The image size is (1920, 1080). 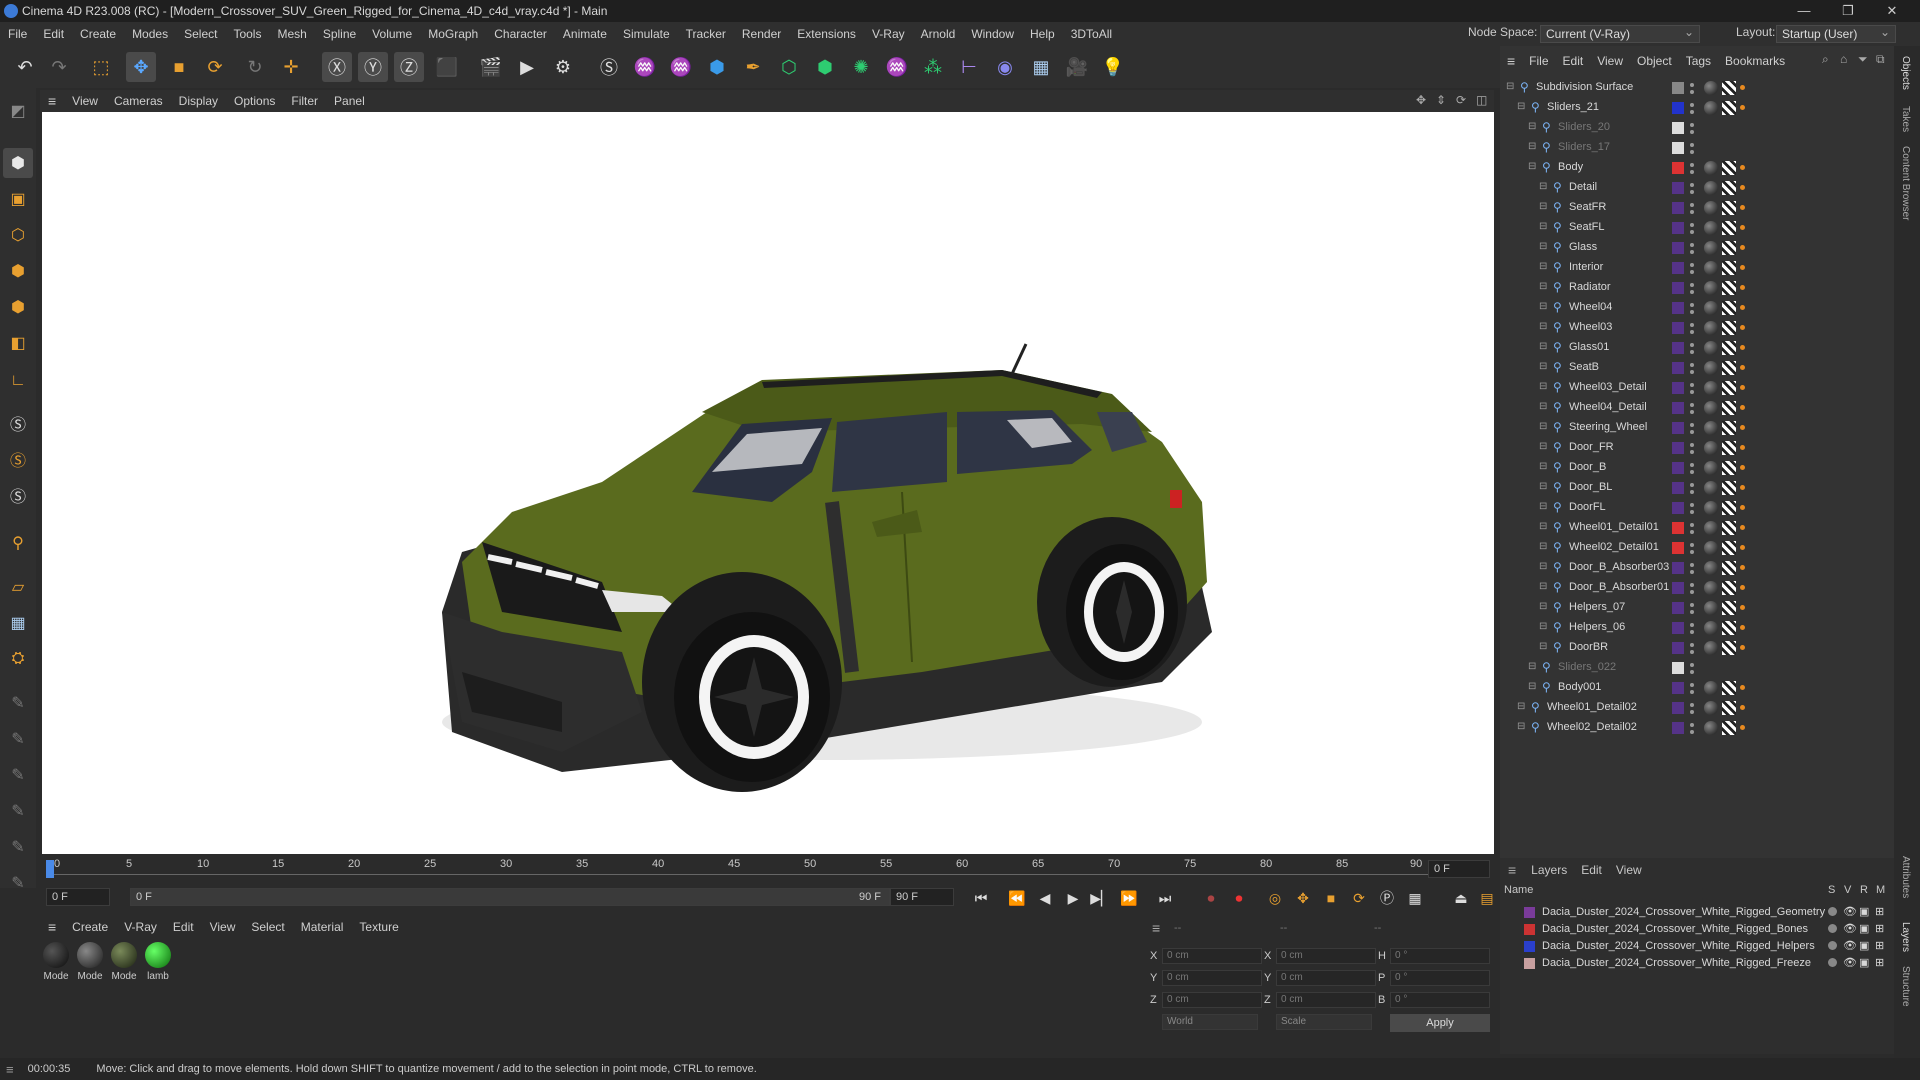 What do you see at coordinates (18, 847) in the screenshot?
I see `brush-r-icon: ✎` at bounding box center [18, 847].